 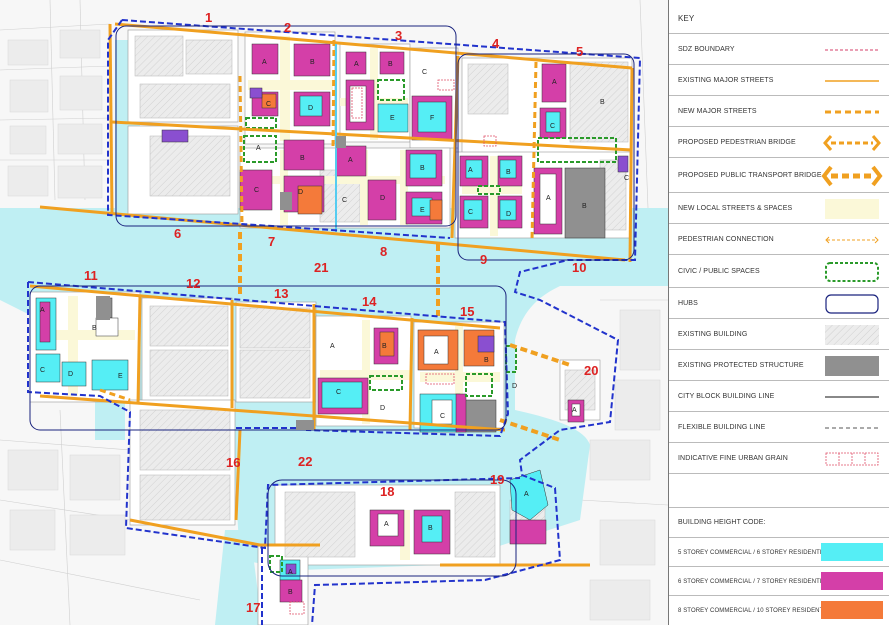 What do you see at coordinates (852, 81) in the screenshot?
I see `major-street-symbol` at bounding box center [852, 81].